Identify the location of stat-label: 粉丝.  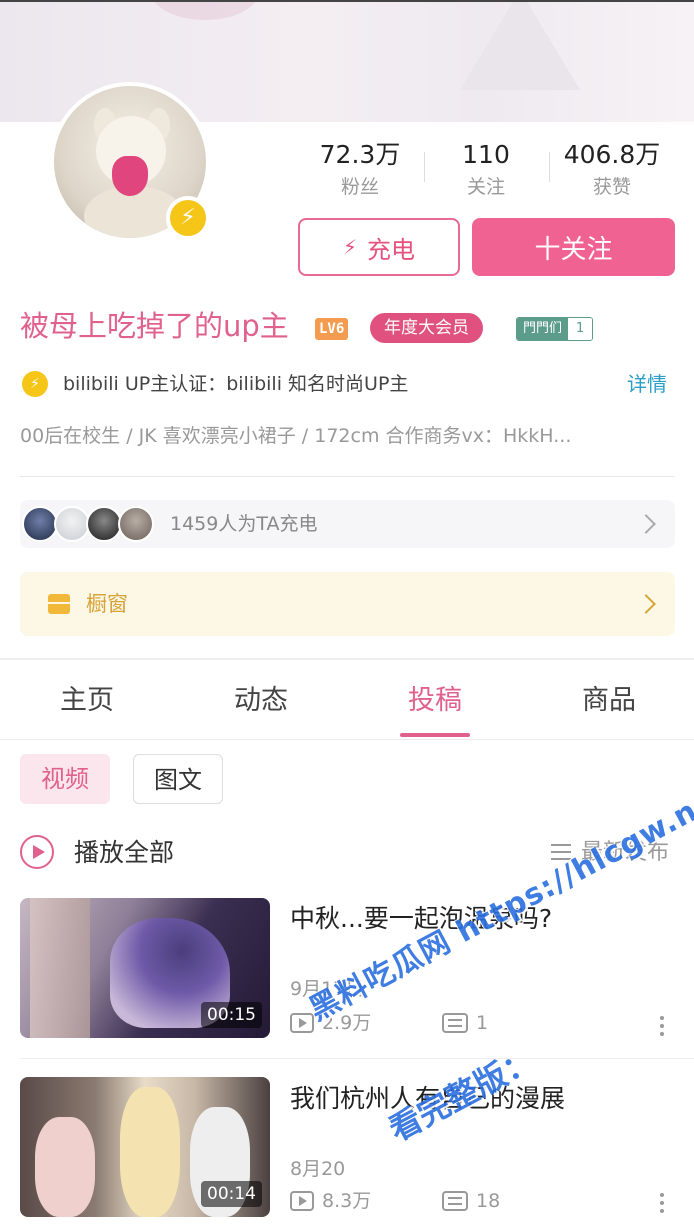
(359, 187).